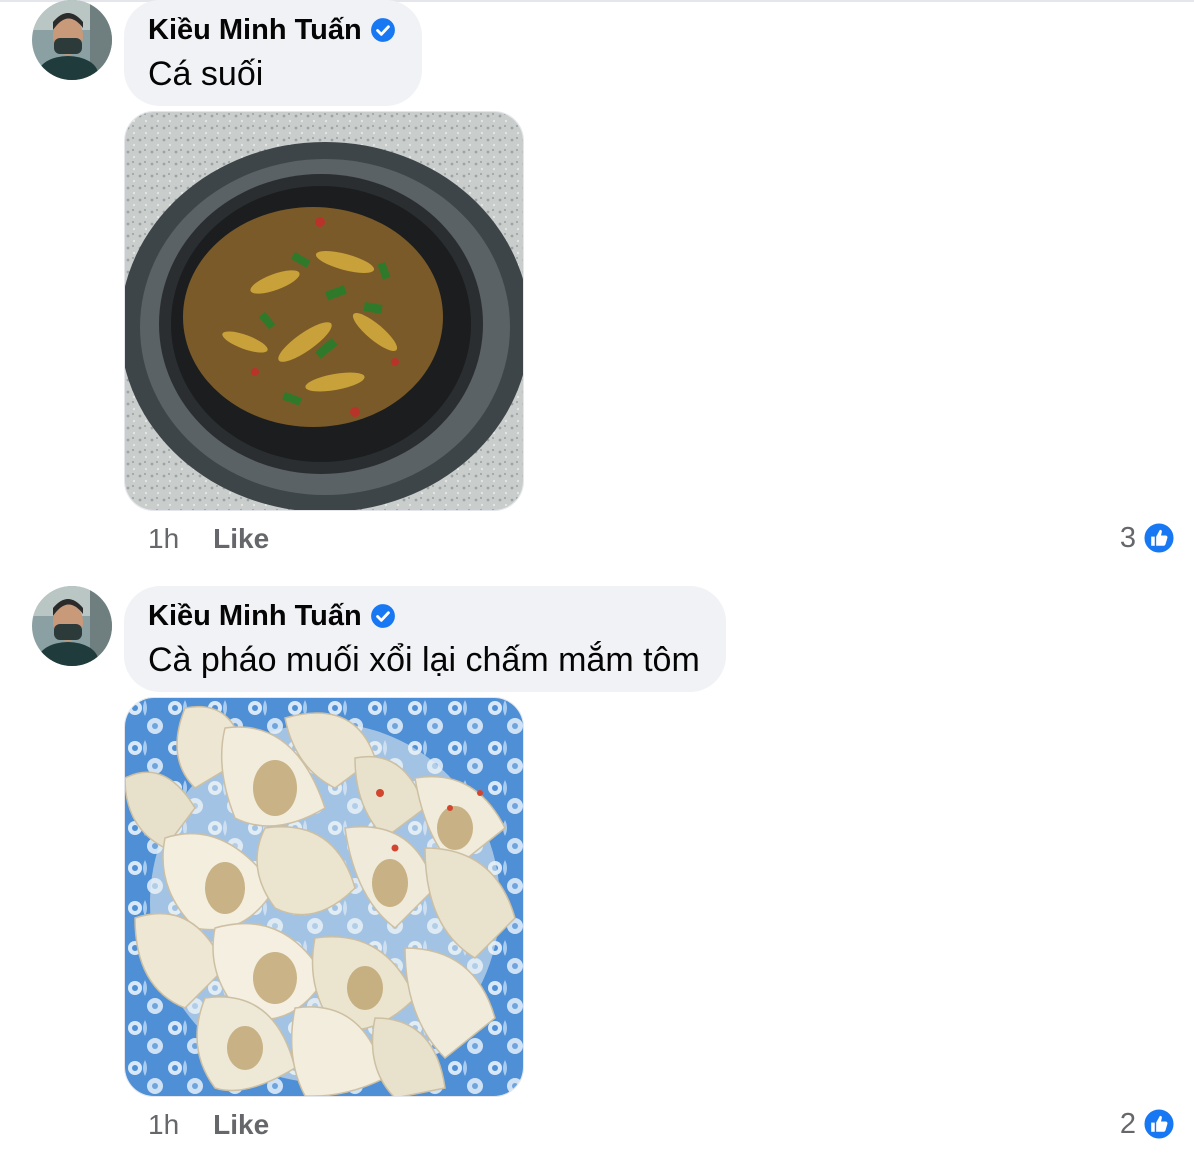 Image resolution: width=1194 pixels, height=1172 pixels. What do you see at coordinates (424, 660) in the screenshot?
I see `comment-text: Cà pháo muối xổi lại chấm mắm tôm` at bounding box center [424, 660].